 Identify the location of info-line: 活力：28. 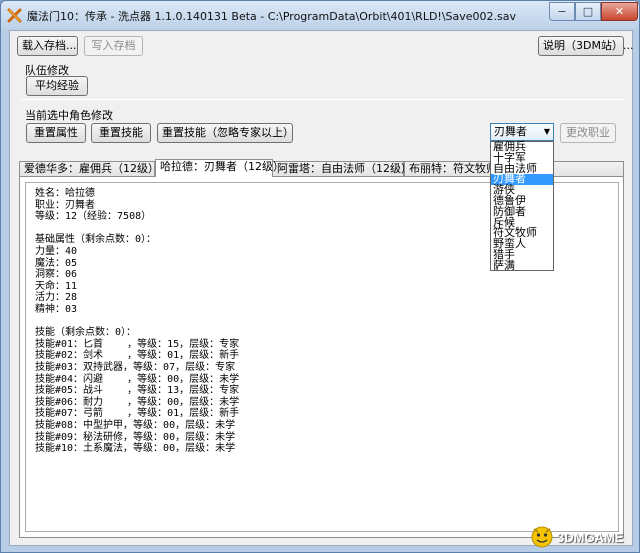
(56, 298).